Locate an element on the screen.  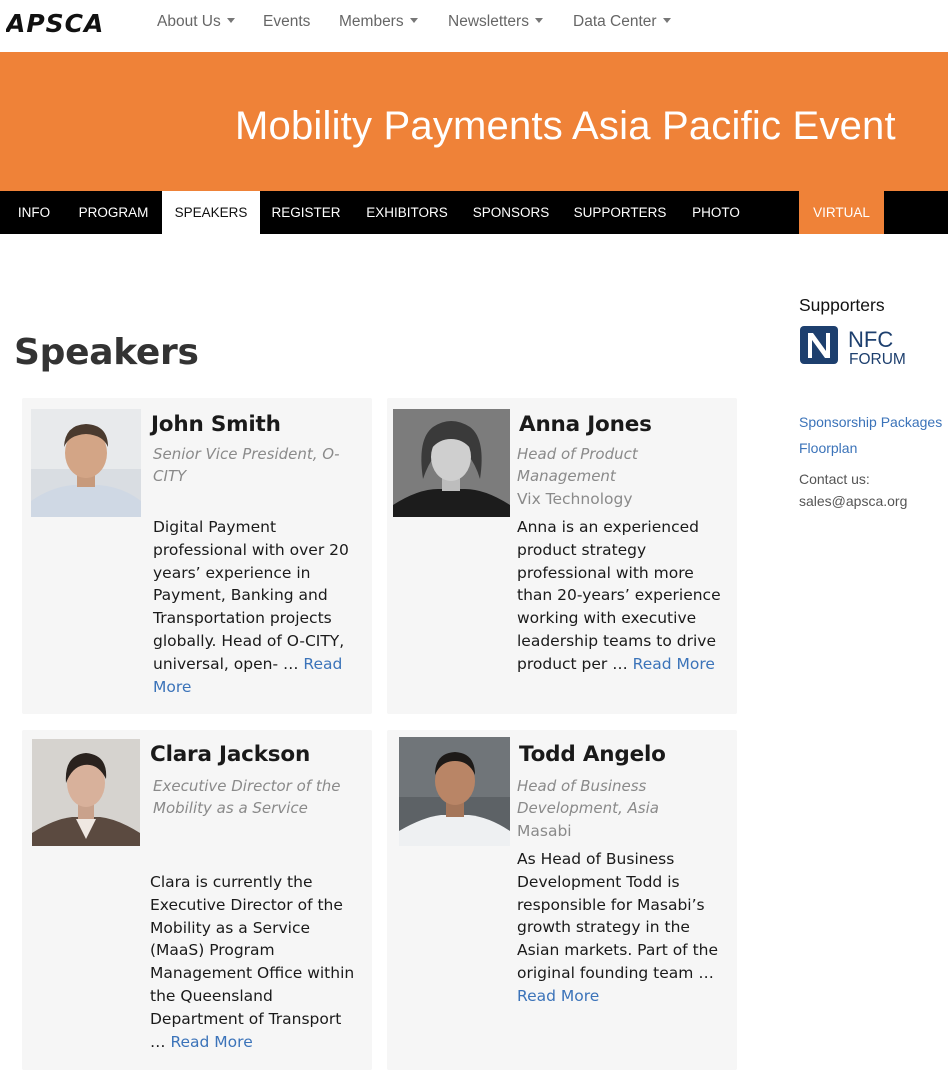
nav-members: Members is located at coordinates (378, 22).